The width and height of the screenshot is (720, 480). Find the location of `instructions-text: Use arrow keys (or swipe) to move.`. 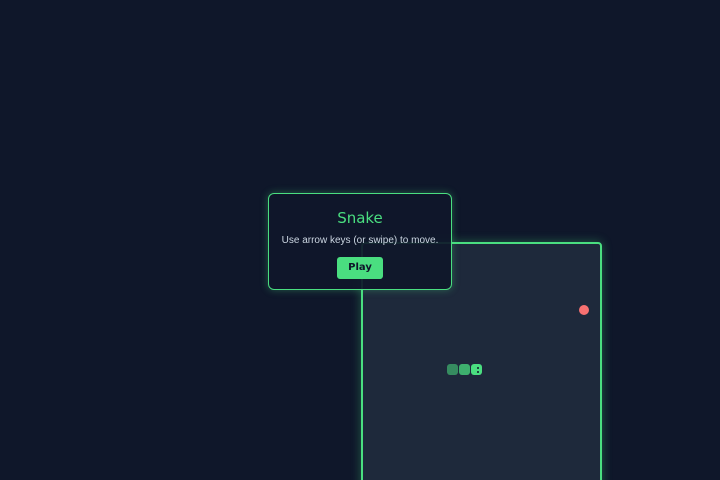

instructions-text: Use arrow keys (or swipe) to move. is located at coordinates (360, 240).